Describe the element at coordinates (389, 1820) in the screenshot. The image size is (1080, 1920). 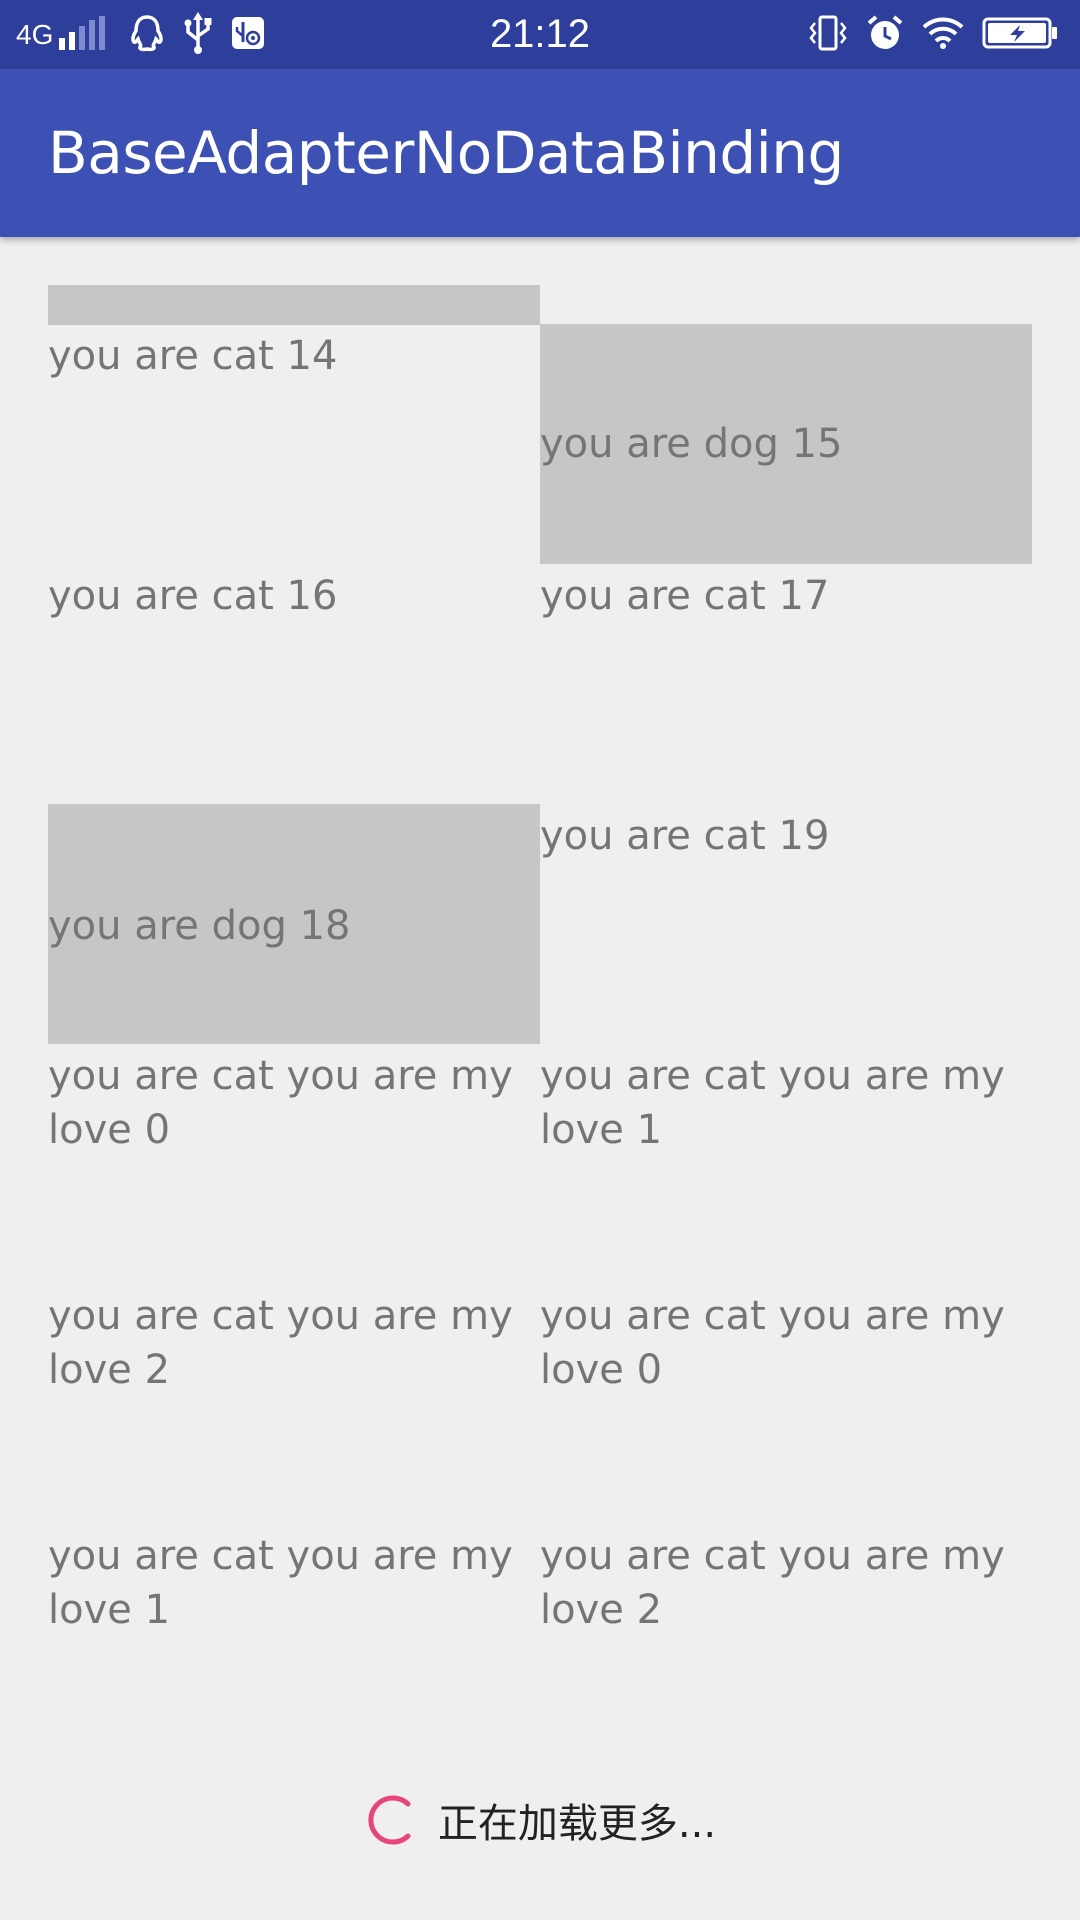
I see `loading-spinner-icon` at that location.